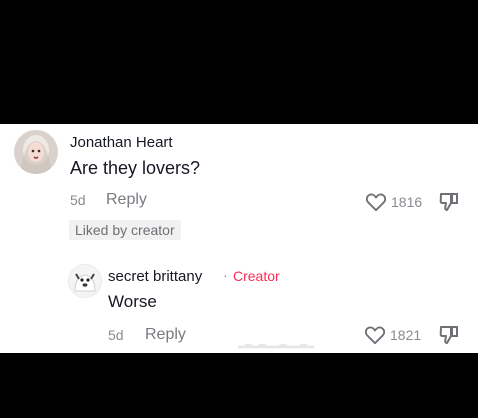 The height and width of the screenshot is (418, 478). Describe the element at coordinates (276, 343) in the screenshot. I see `watermark: ▂▃▂▃▂▂▃▂▂▃▂` at that location.